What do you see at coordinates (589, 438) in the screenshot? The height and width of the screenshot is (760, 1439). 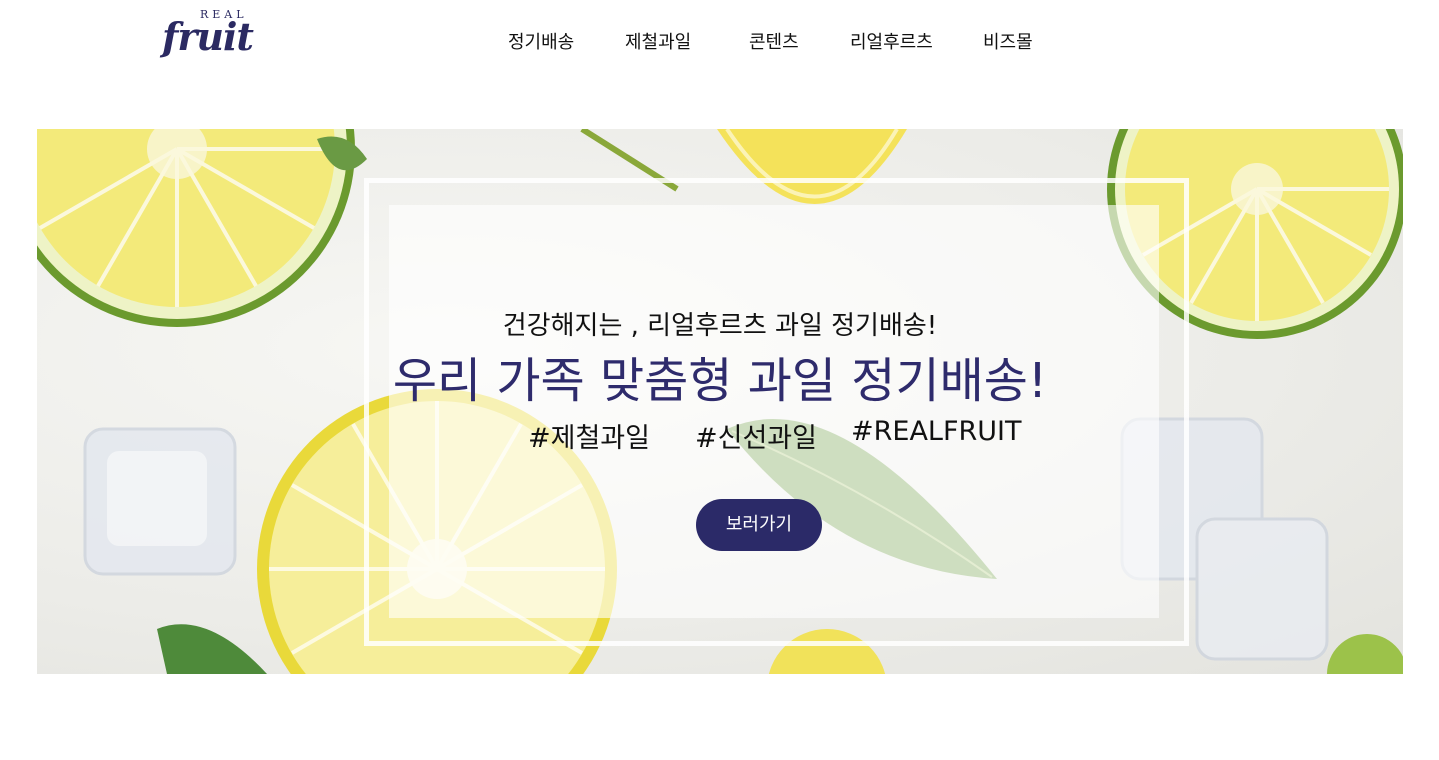 I see `tag-seasonal-fruit: #제철과일` at bounding box center [589, 438].